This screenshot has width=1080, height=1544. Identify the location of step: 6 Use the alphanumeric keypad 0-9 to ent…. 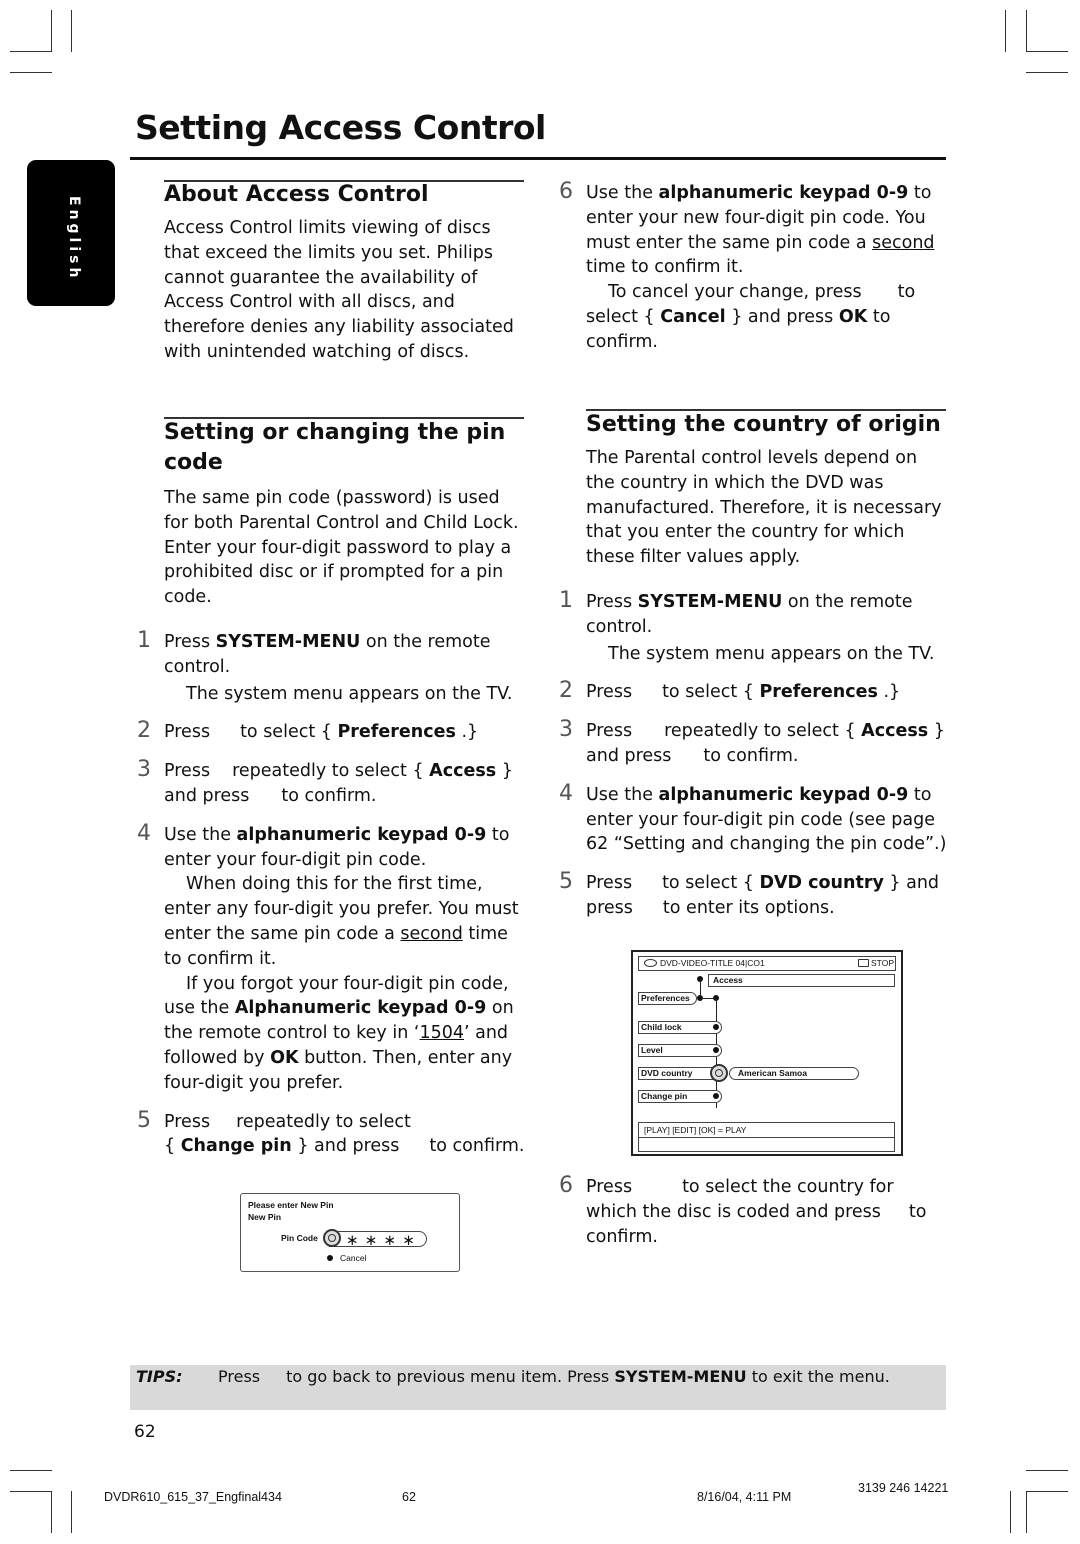
(753, 267).